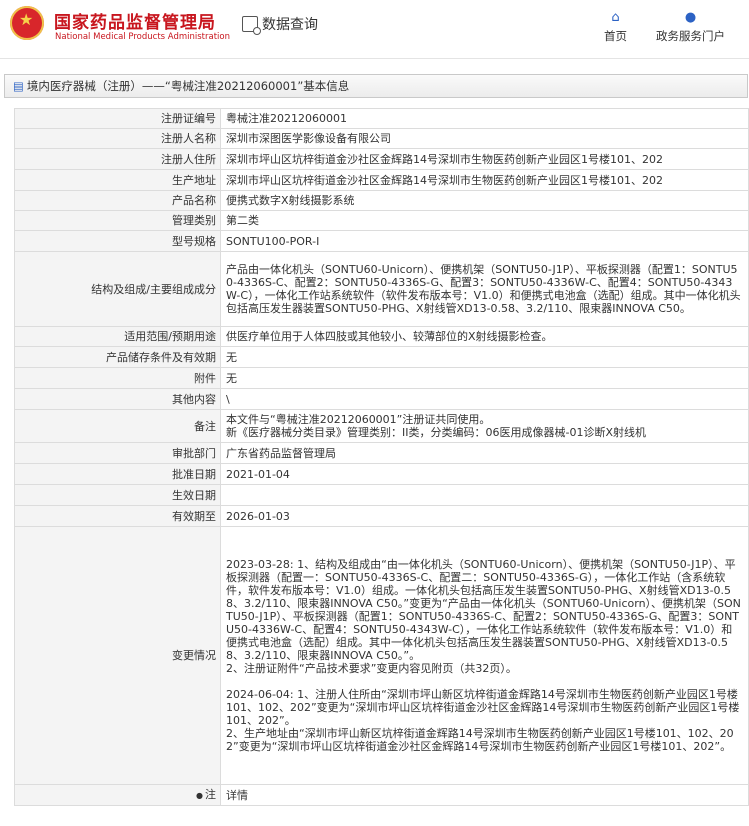  What do you see at coordinates (615, 27) in the screenshot?
I see `nav-home: ⌂ 首页` at bounding box center [615, 27].